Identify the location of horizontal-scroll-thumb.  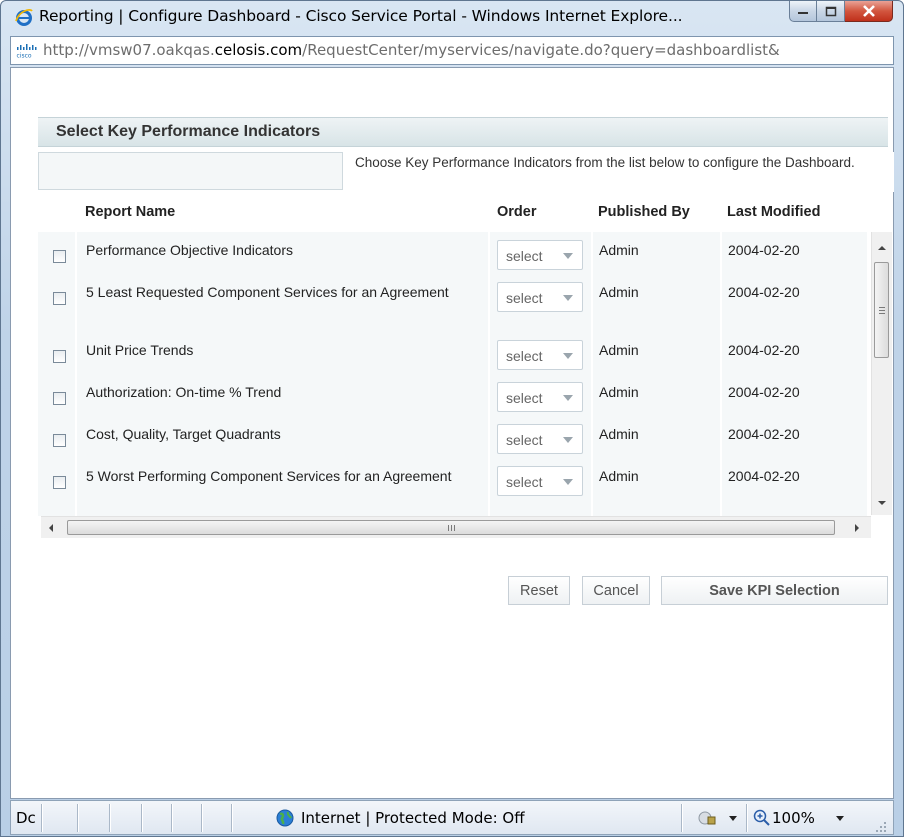
(451, 527).